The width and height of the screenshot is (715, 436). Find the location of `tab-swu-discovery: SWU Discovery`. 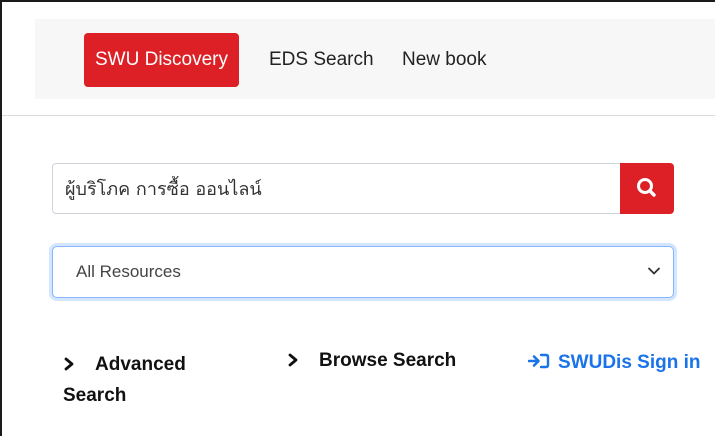

tab-swu-discovery: SWU Discovery is located at coordinates (162, 60).